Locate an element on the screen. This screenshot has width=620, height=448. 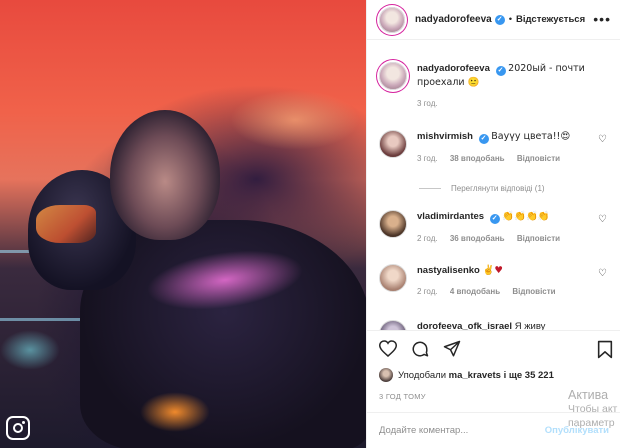
comment-meta: 2 год. 4 вподобань Відповісти is located at coordinates (514, 291).